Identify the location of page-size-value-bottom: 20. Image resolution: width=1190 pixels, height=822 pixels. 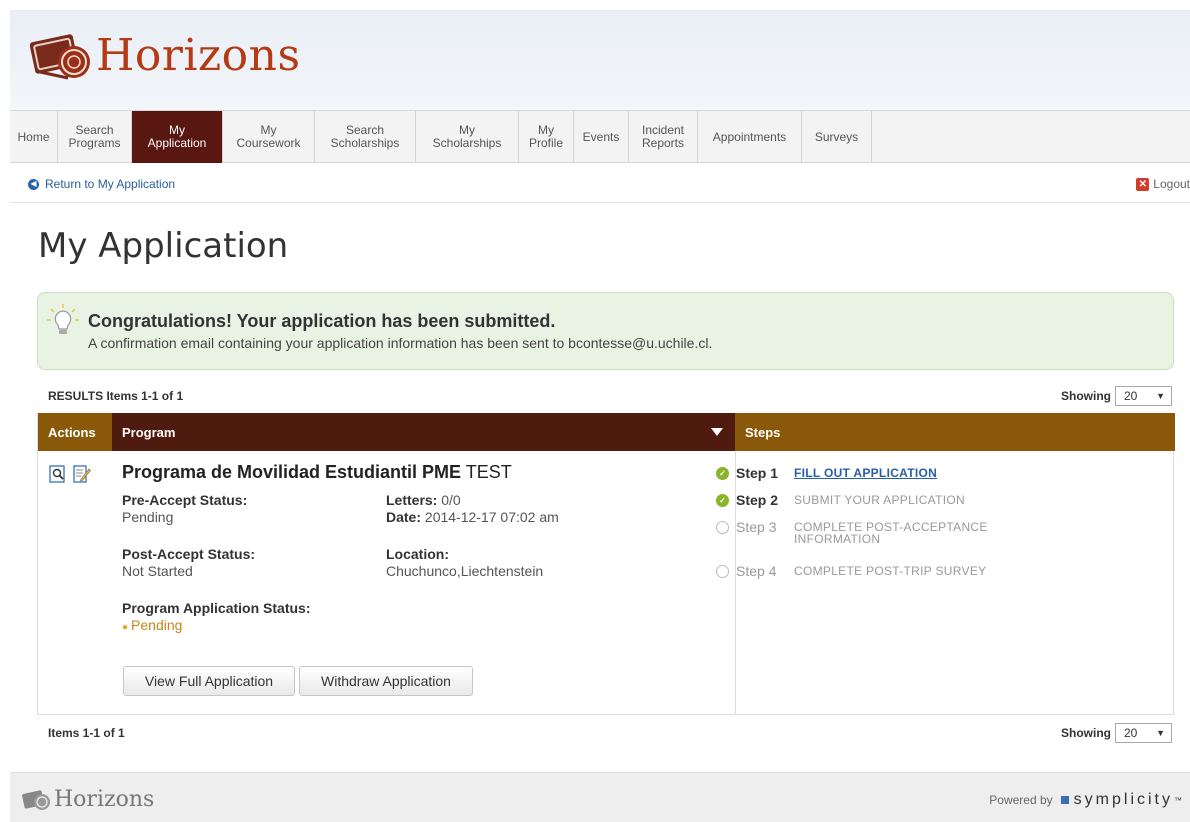
(1131, 733).